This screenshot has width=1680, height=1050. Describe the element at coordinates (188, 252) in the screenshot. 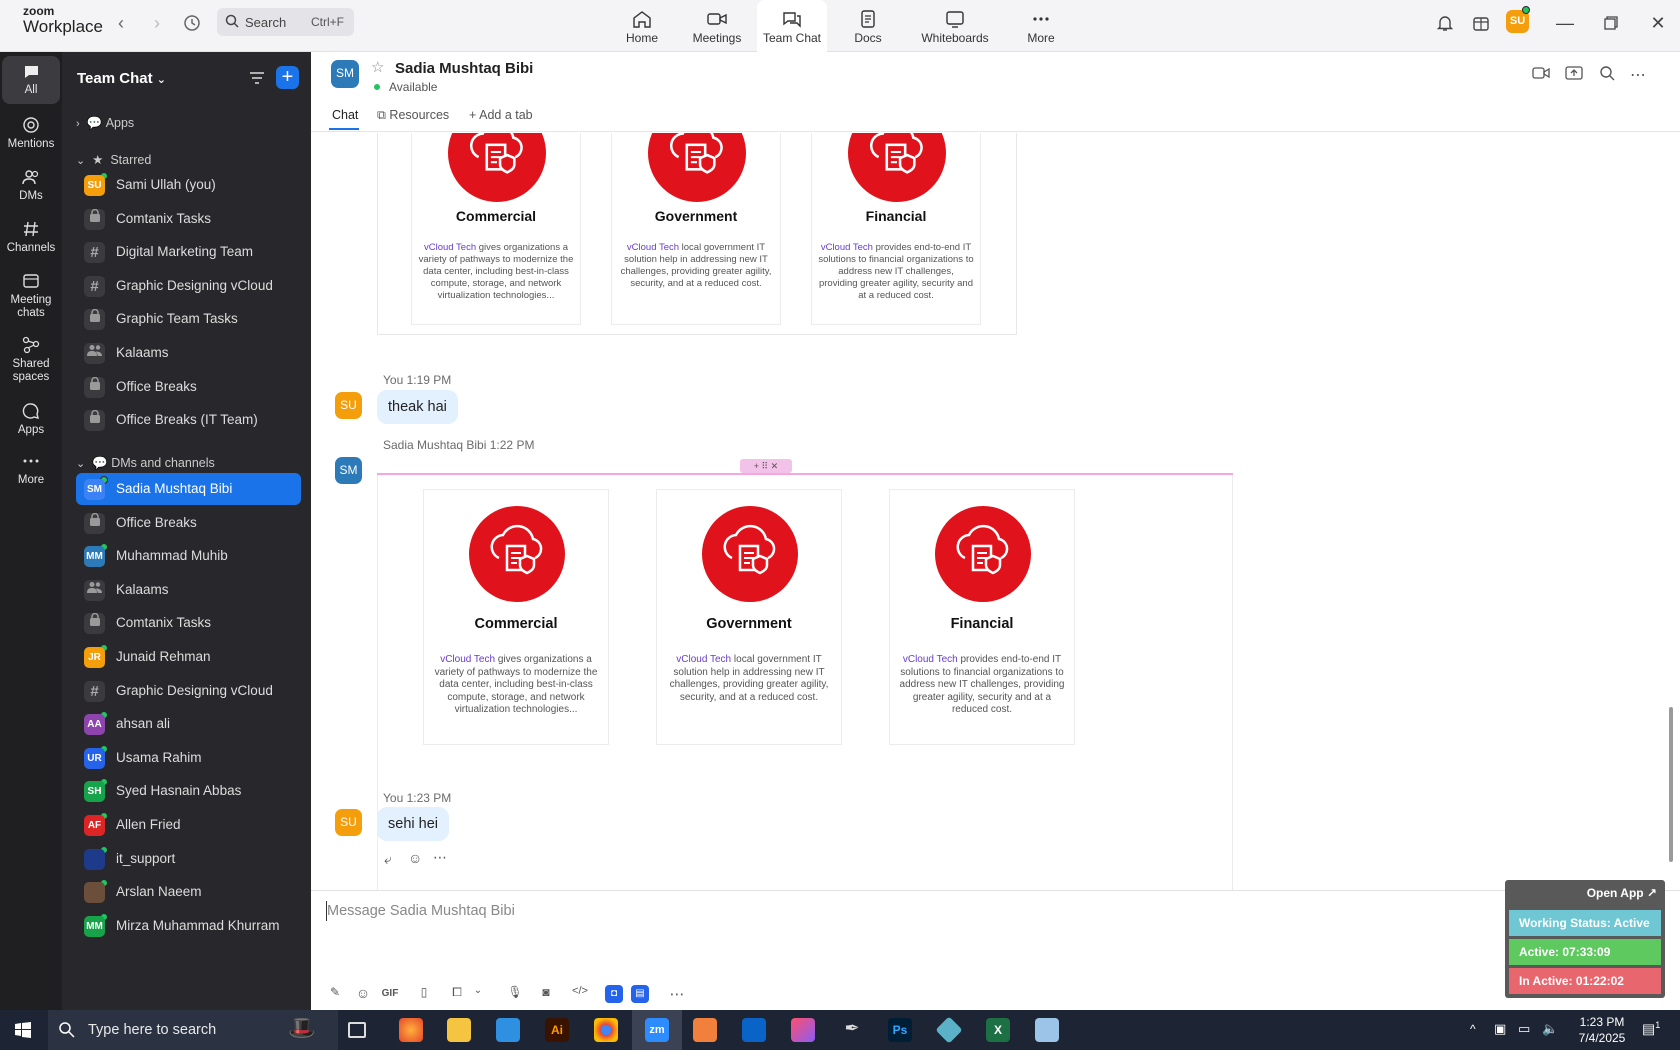

I see `sidebar-item: # Digital Marketing Team` at that location.